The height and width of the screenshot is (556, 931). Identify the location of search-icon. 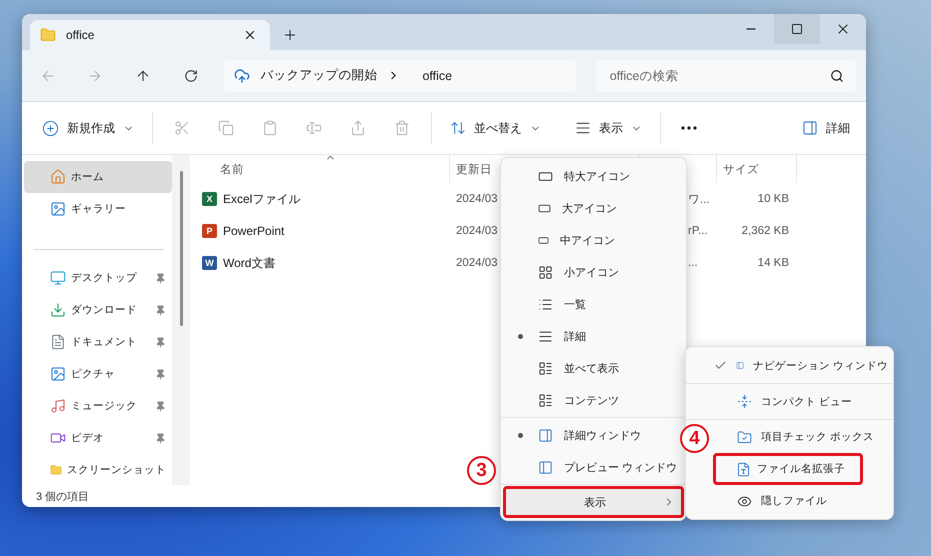
(837, 75).